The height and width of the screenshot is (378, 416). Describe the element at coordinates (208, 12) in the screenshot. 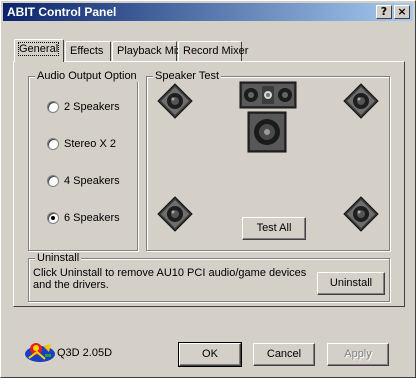

I see `title-bar: ABIT Control Panel ? ×` at that location.